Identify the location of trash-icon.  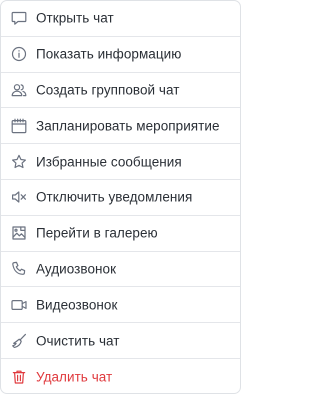
(19, 377).